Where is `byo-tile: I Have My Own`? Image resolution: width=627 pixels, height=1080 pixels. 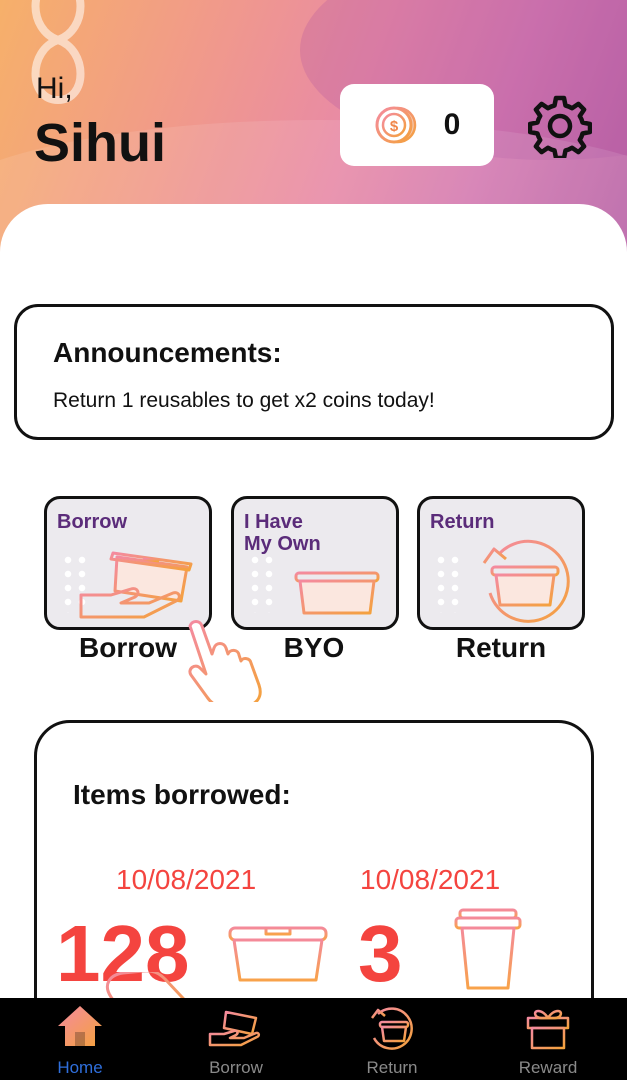 byo-tile: I Have My Own is located at coordinates (315, 563).